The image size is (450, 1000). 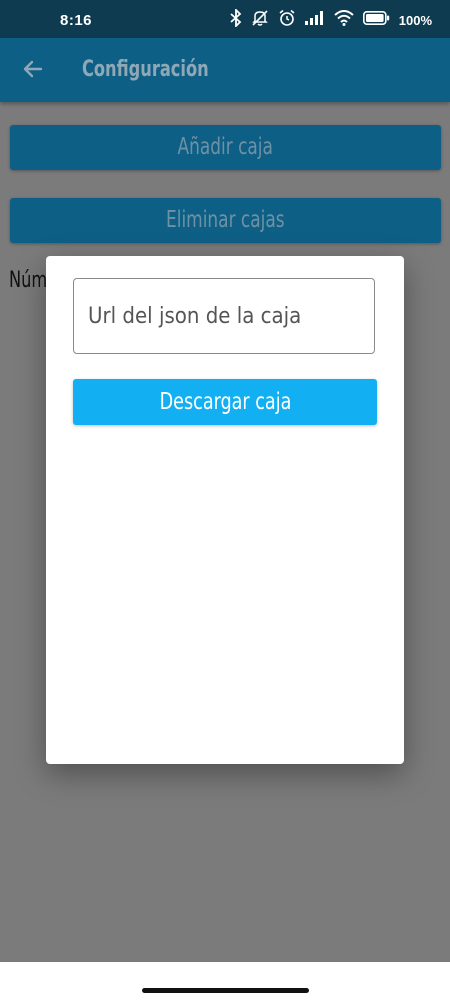 What do you see at coordinates (344, 20) in the screenshot?
I see `wifi-icon` at bounding box center [344, 20].